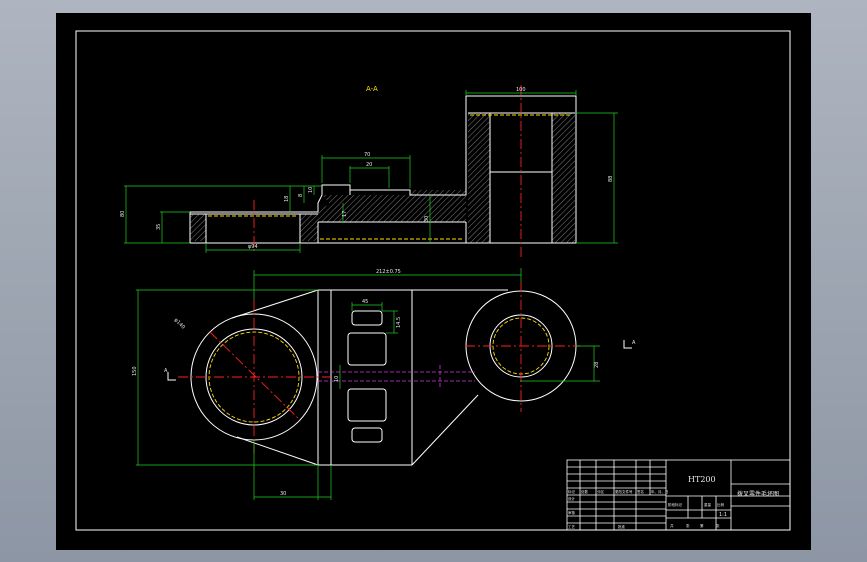  What do you see at coordinates (383, 377) in the screenshot?
I see `top-view-outline` at bounding box center [383, 377].